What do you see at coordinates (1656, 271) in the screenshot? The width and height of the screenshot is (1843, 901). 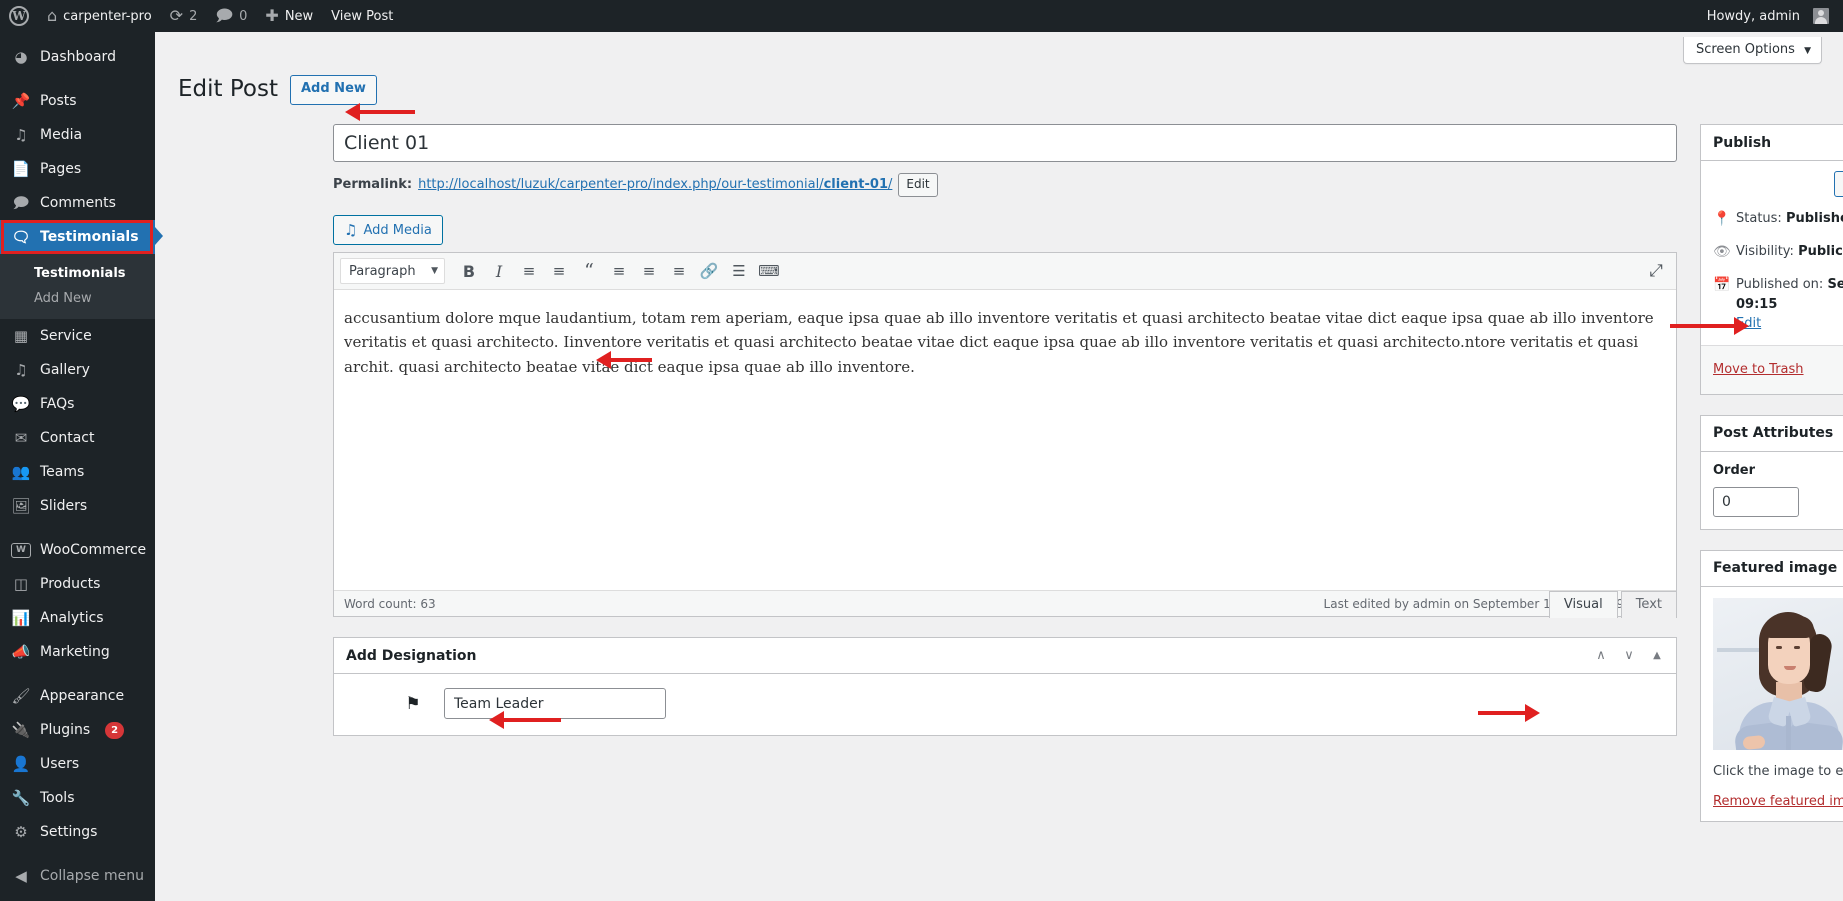 I see `fullscreen-icon: ⤢` at bounding box center [1656, 271].